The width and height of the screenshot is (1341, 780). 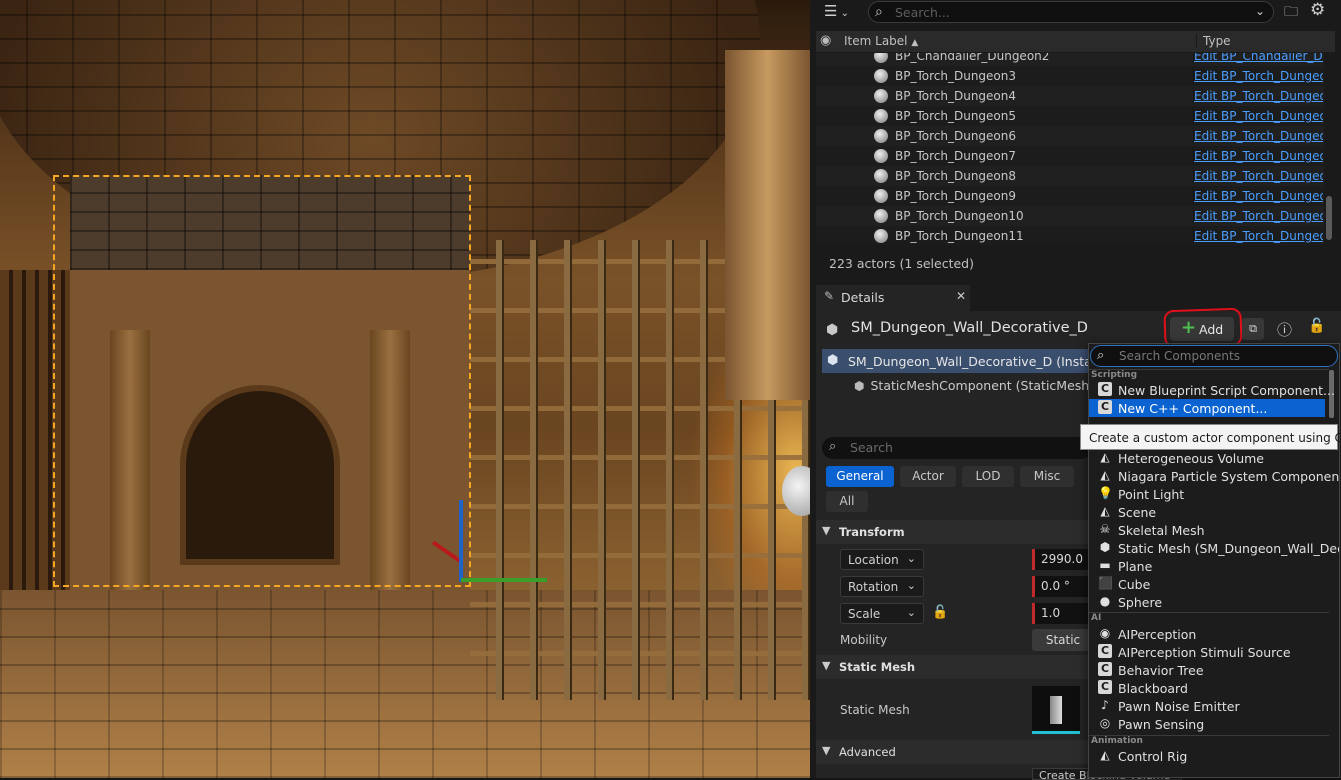 What do you see at coordinates (1151, 494) in the screenshot?
I see `menu-item-label: Point Light` at bounding box center [1151, 494].